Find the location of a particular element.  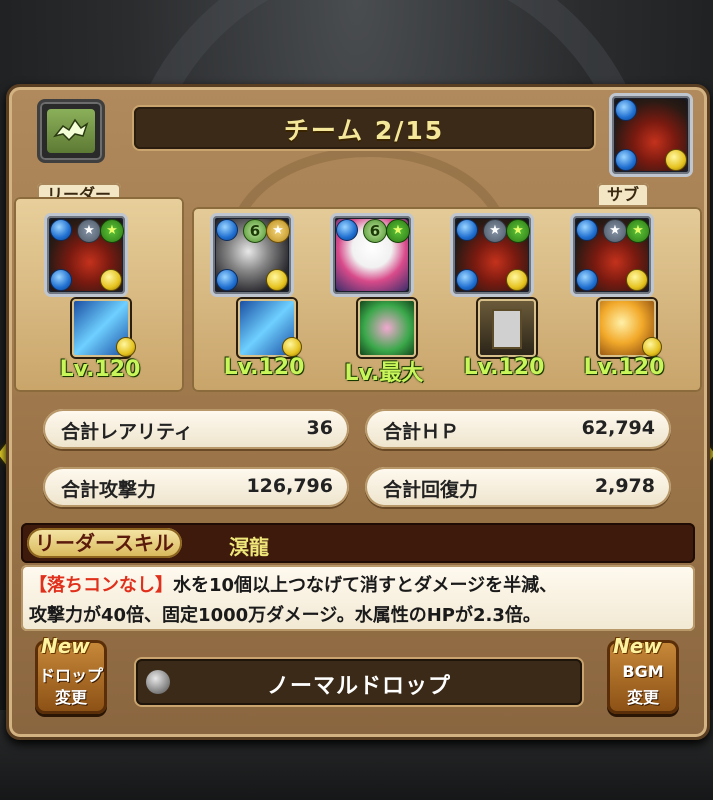

sub-tag: サブ is located at coordinates (623, 195).